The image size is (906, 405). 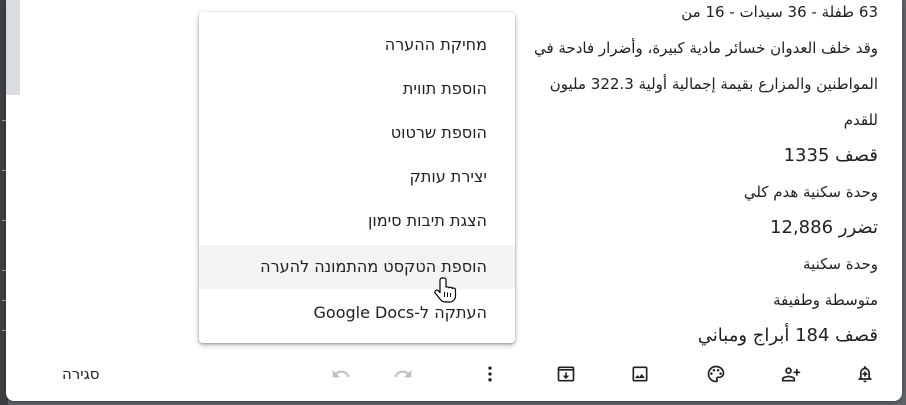 I want to click on palette-icon, so click(x=716, y=374).